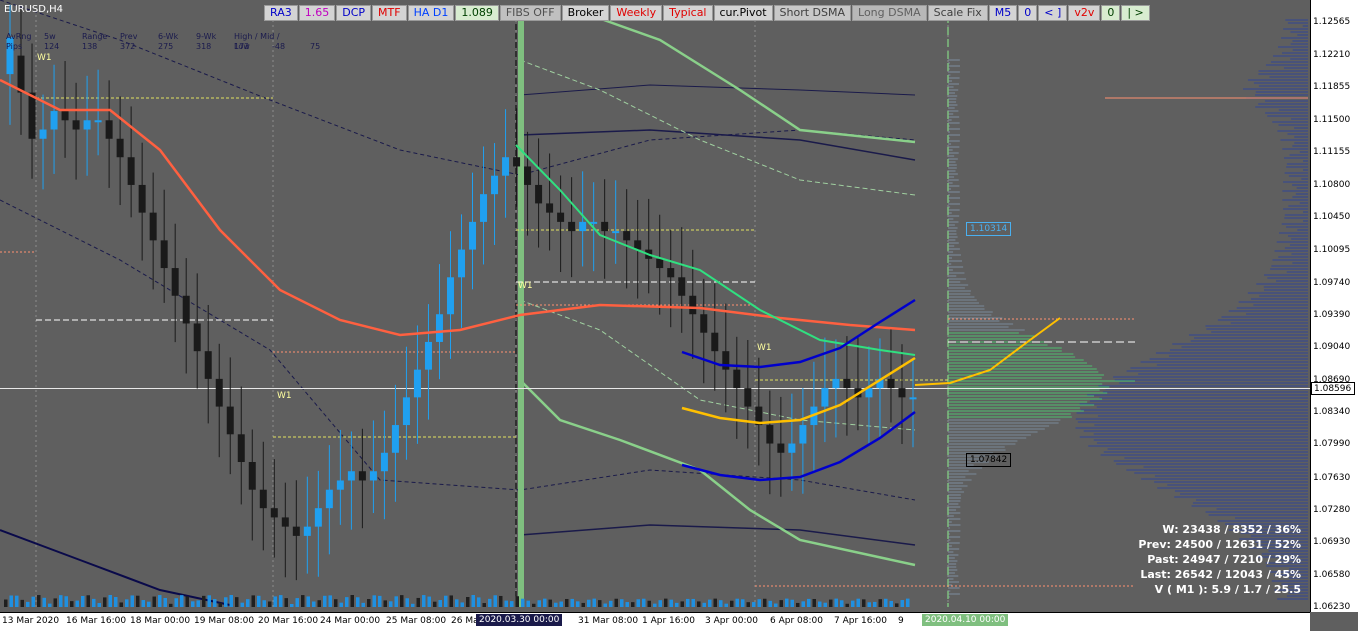 The width and height of the screenshot is (1358, 631). Describe the element at coordinates (257, 41) in the screenshot. I see `stats-header: High / Mid / Low` at that location.